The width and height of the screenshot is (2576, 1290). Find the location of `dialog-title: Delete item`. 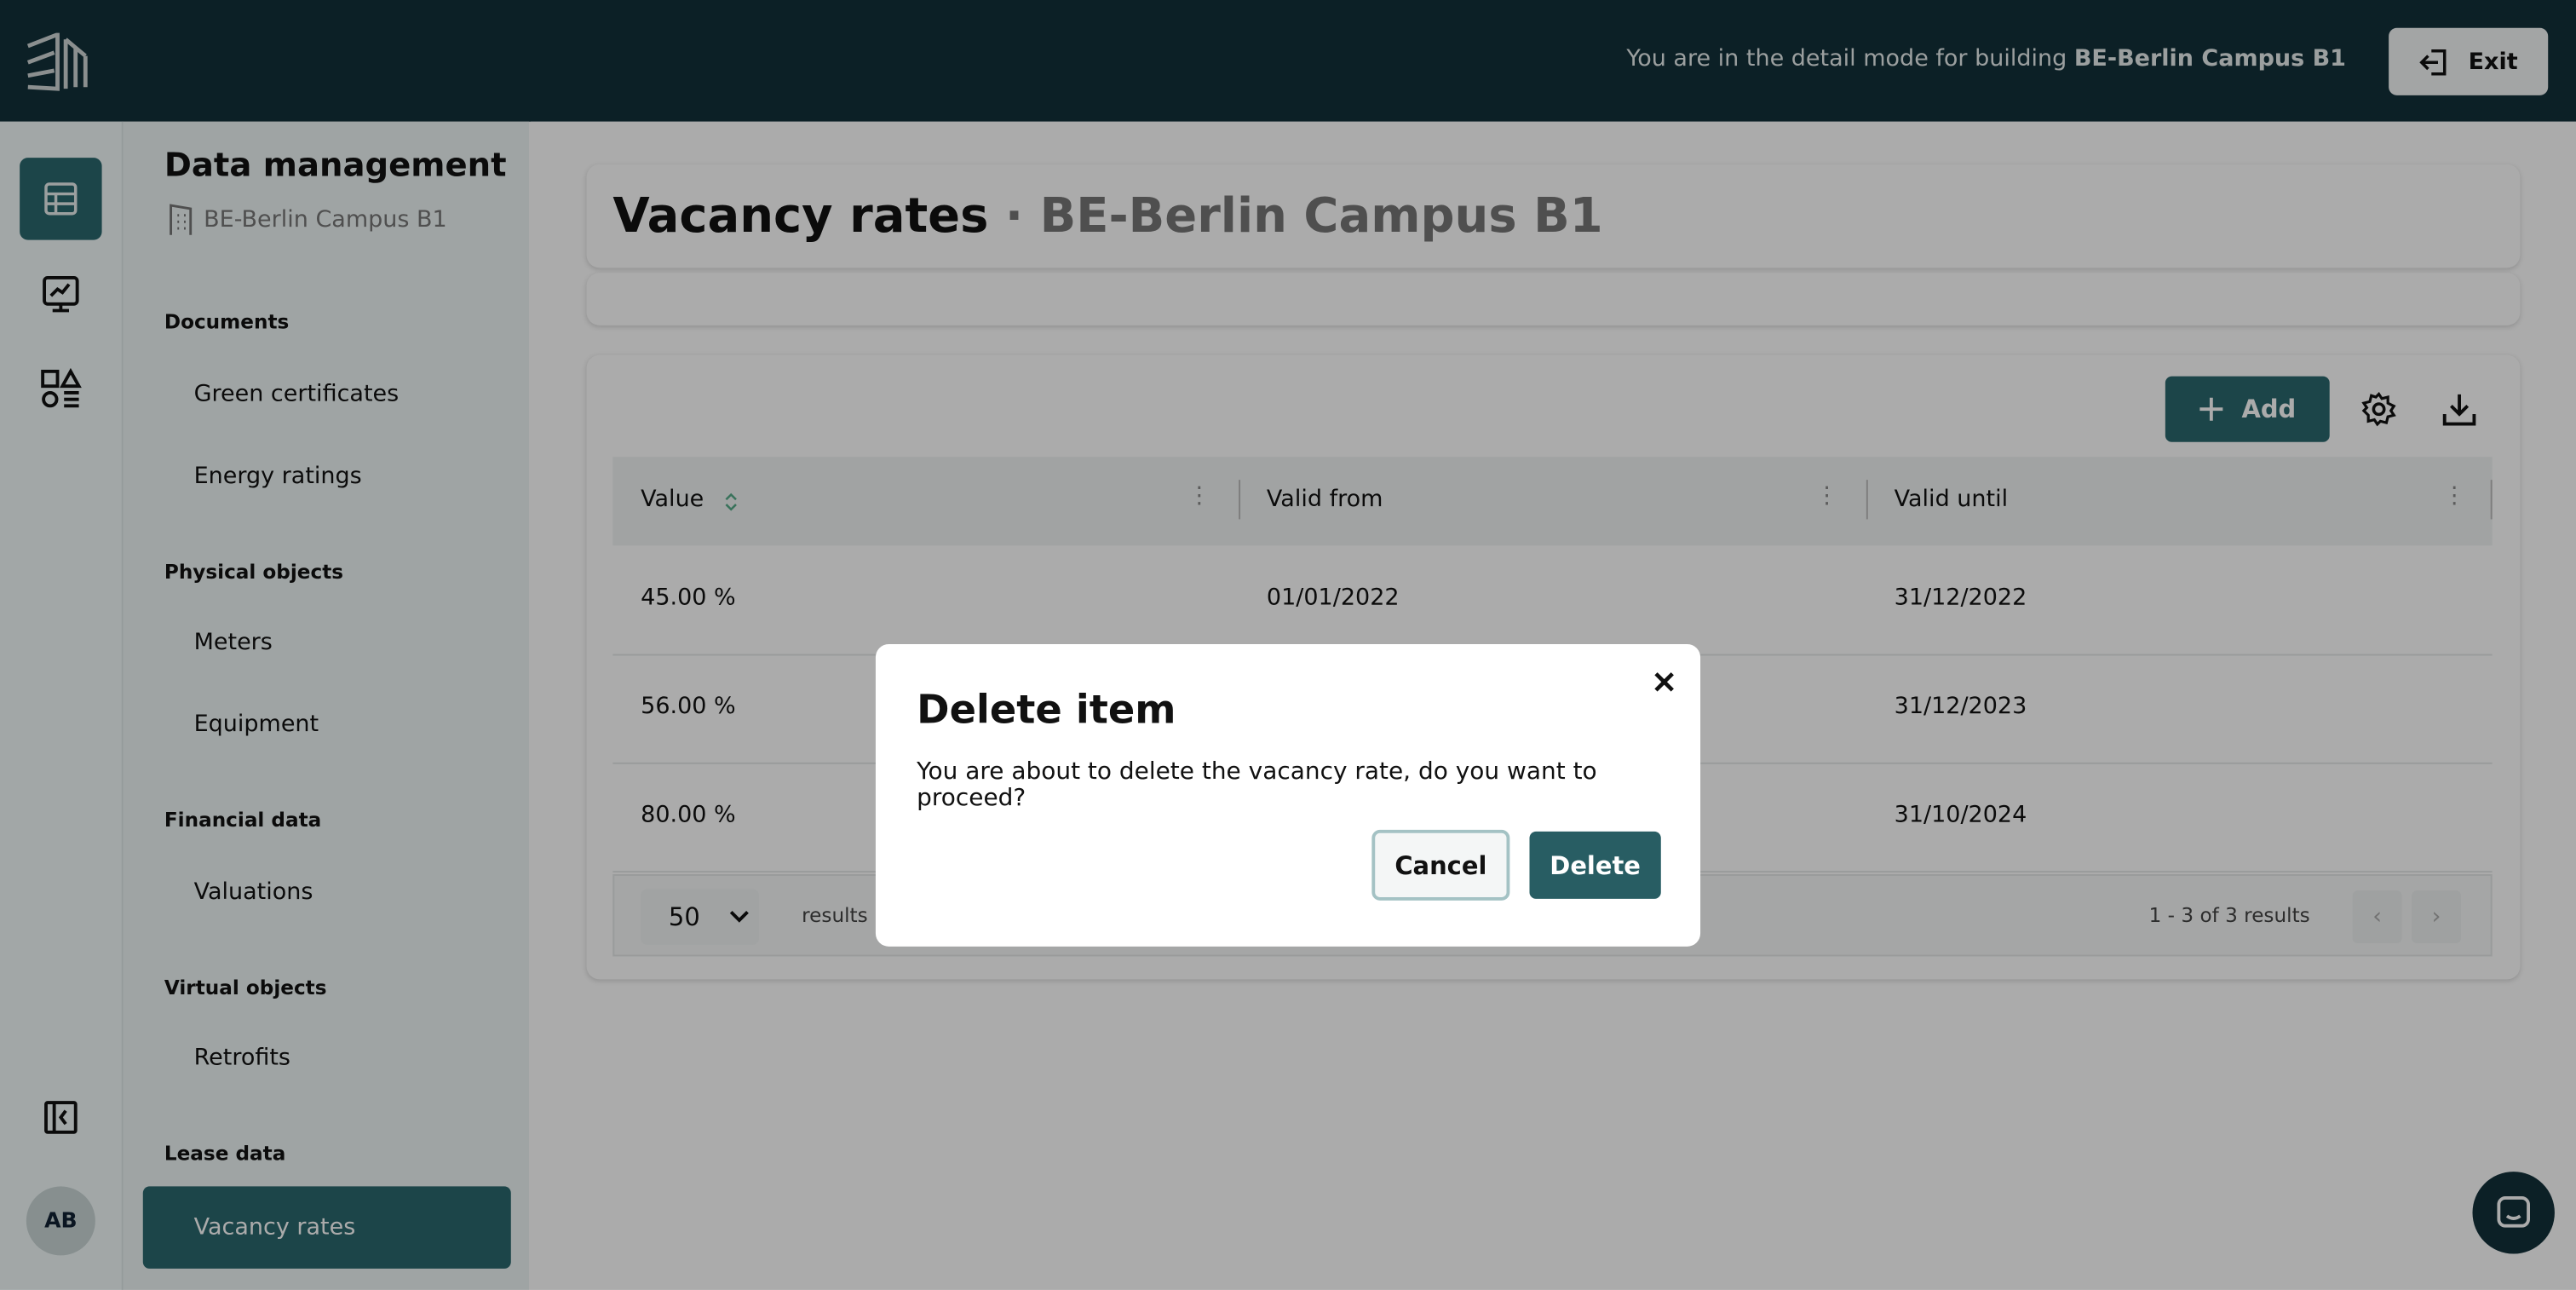

dialog-title: Delete item is located at coordinates (1046, 711).